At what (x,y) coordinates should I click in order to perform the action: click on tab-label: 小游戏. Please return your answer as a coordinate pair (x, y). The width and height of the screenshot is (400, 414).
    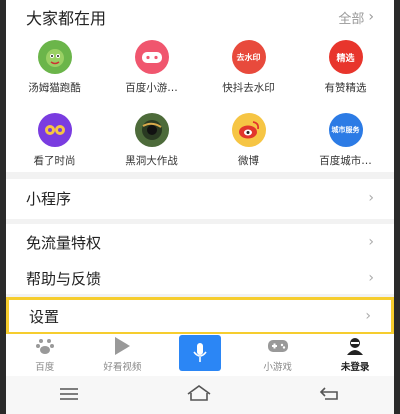
    Looking at the image, I should click on (277, 367).